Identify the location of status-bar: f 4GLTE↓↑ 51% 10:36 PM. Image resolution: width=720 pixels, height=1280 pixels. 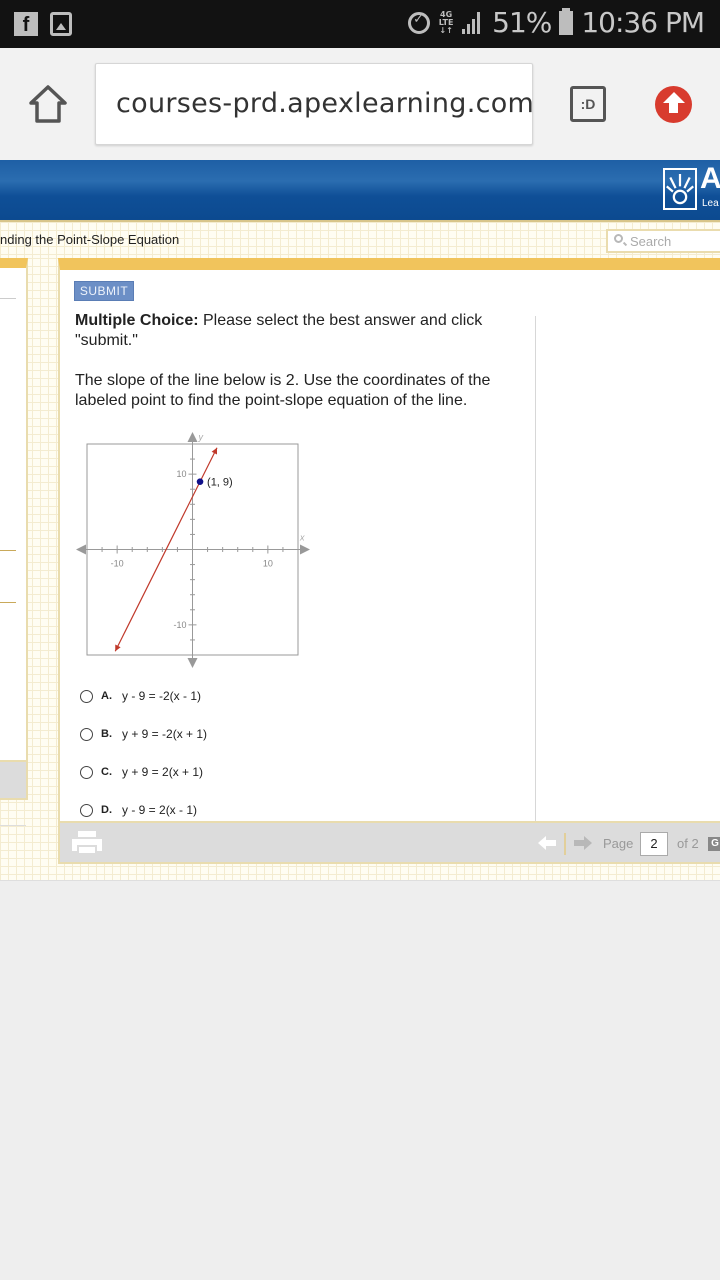
(360, 24).